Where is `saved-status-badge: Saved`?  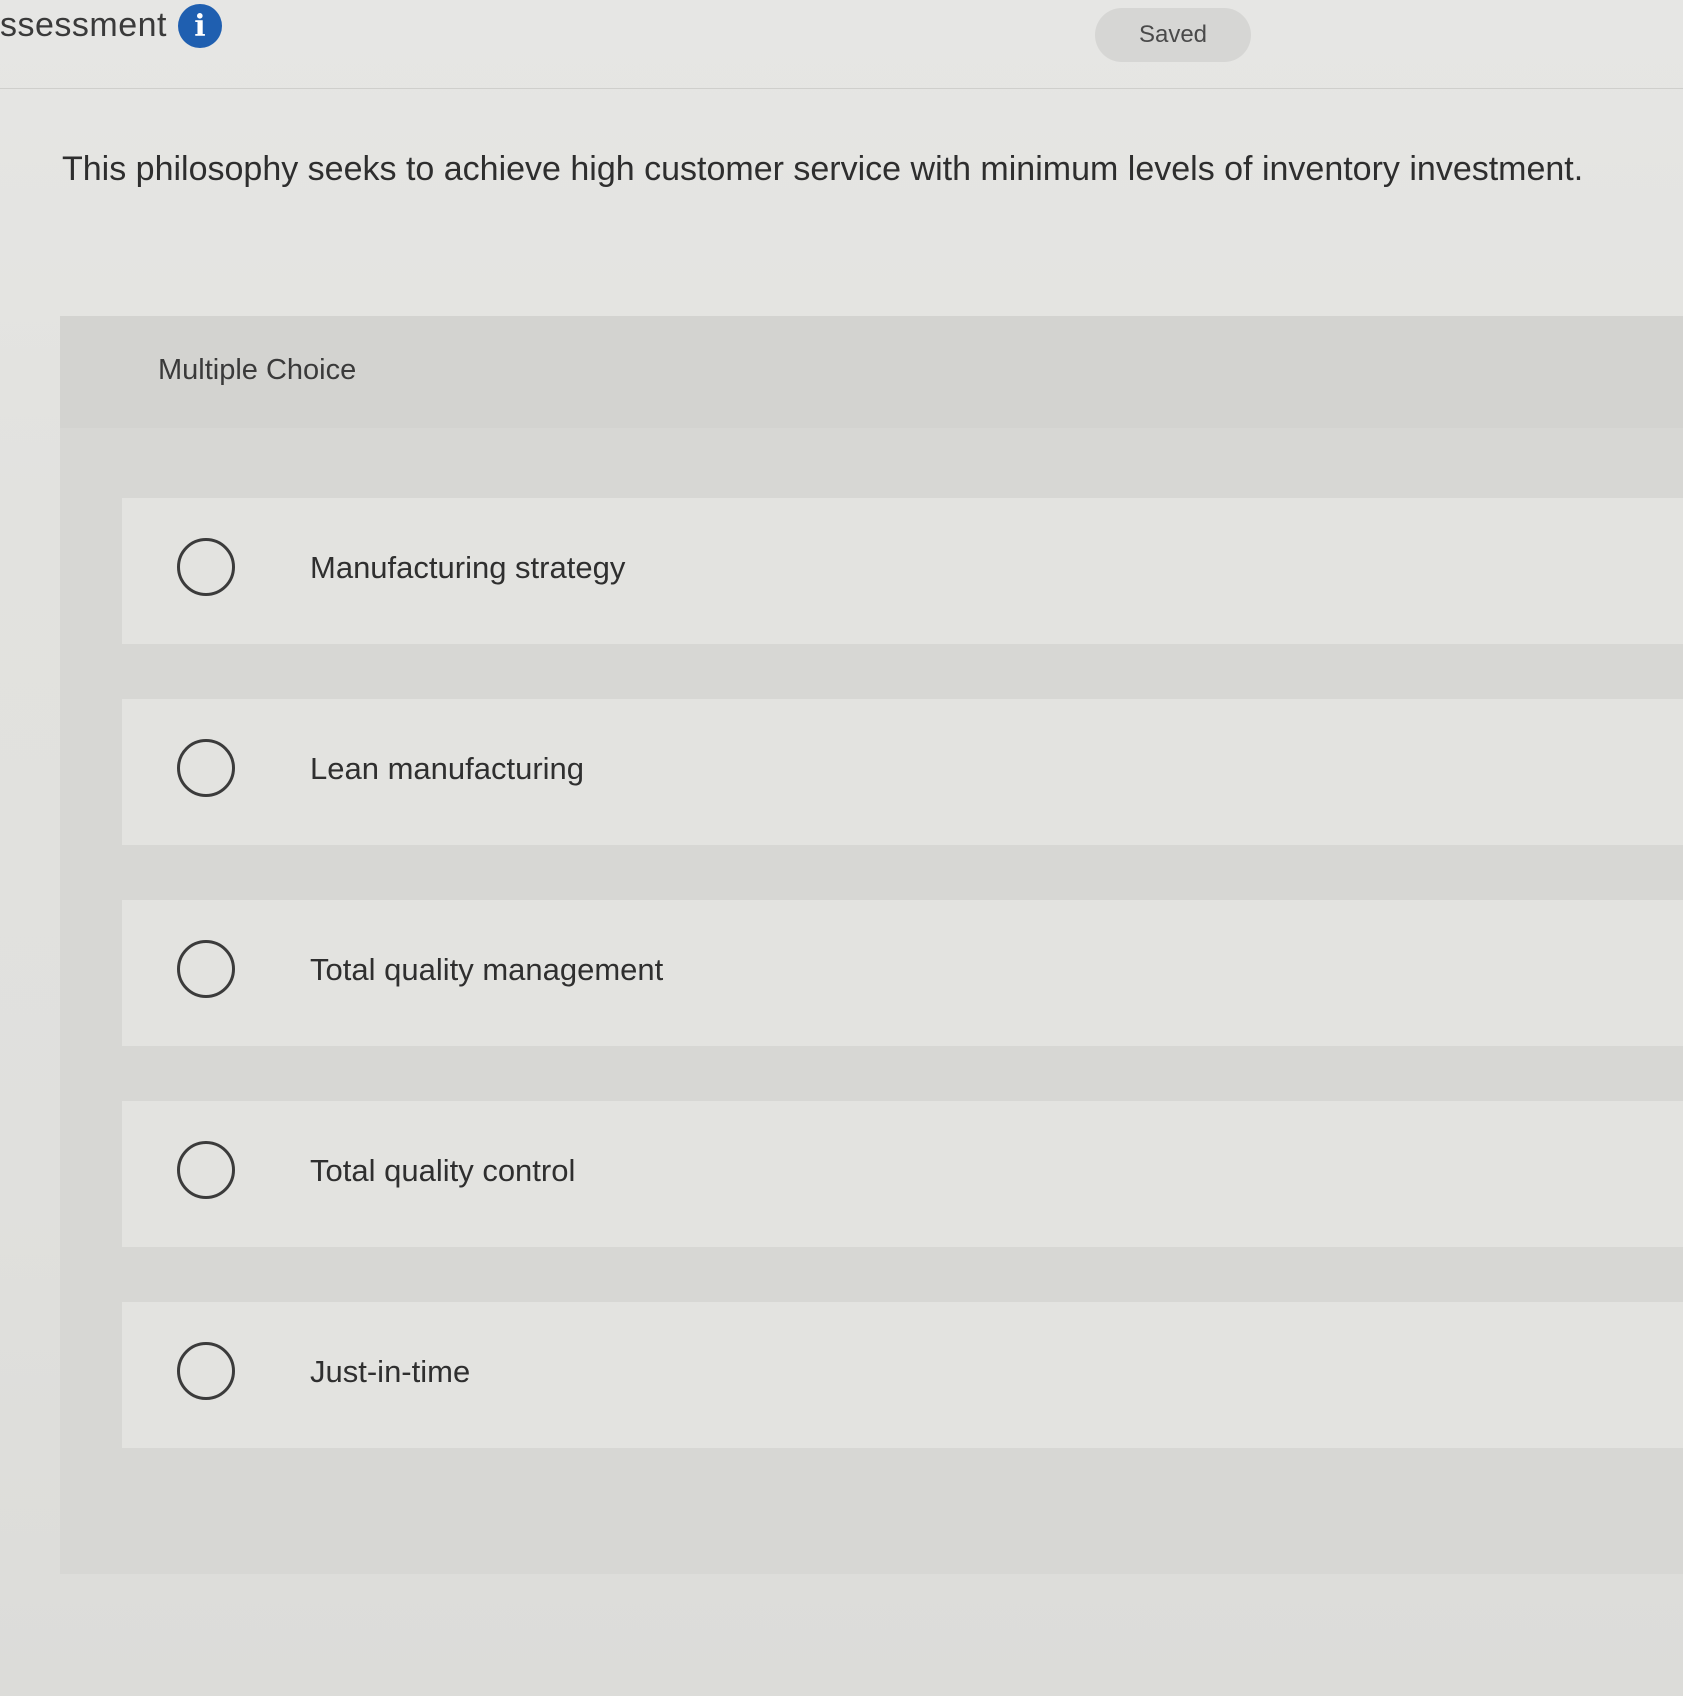
saved-status-badge: Saved is located at coordinates (1173, 35).